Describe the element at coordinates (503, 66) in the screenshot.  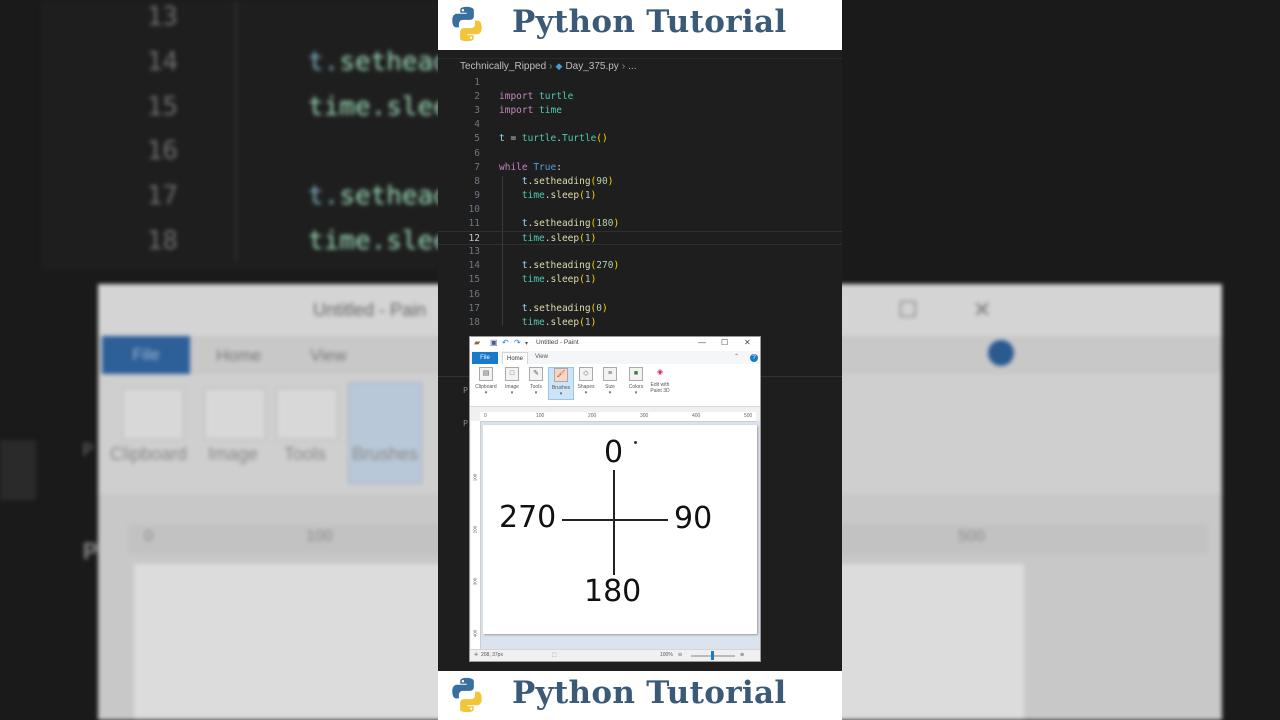
I see `breadcrumb-folder: Technically_Ripped` at that location.